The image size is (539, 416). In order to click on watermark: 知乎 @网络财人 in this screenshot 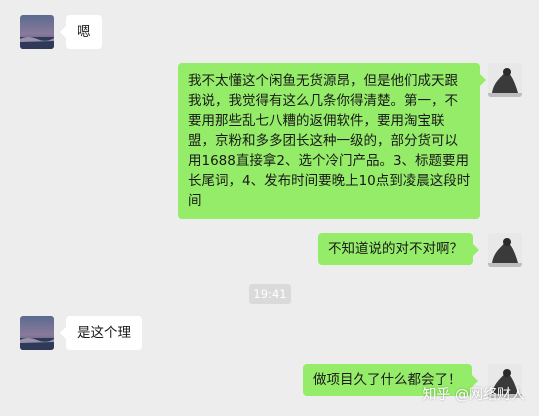, I will do `click(473, 395)`.